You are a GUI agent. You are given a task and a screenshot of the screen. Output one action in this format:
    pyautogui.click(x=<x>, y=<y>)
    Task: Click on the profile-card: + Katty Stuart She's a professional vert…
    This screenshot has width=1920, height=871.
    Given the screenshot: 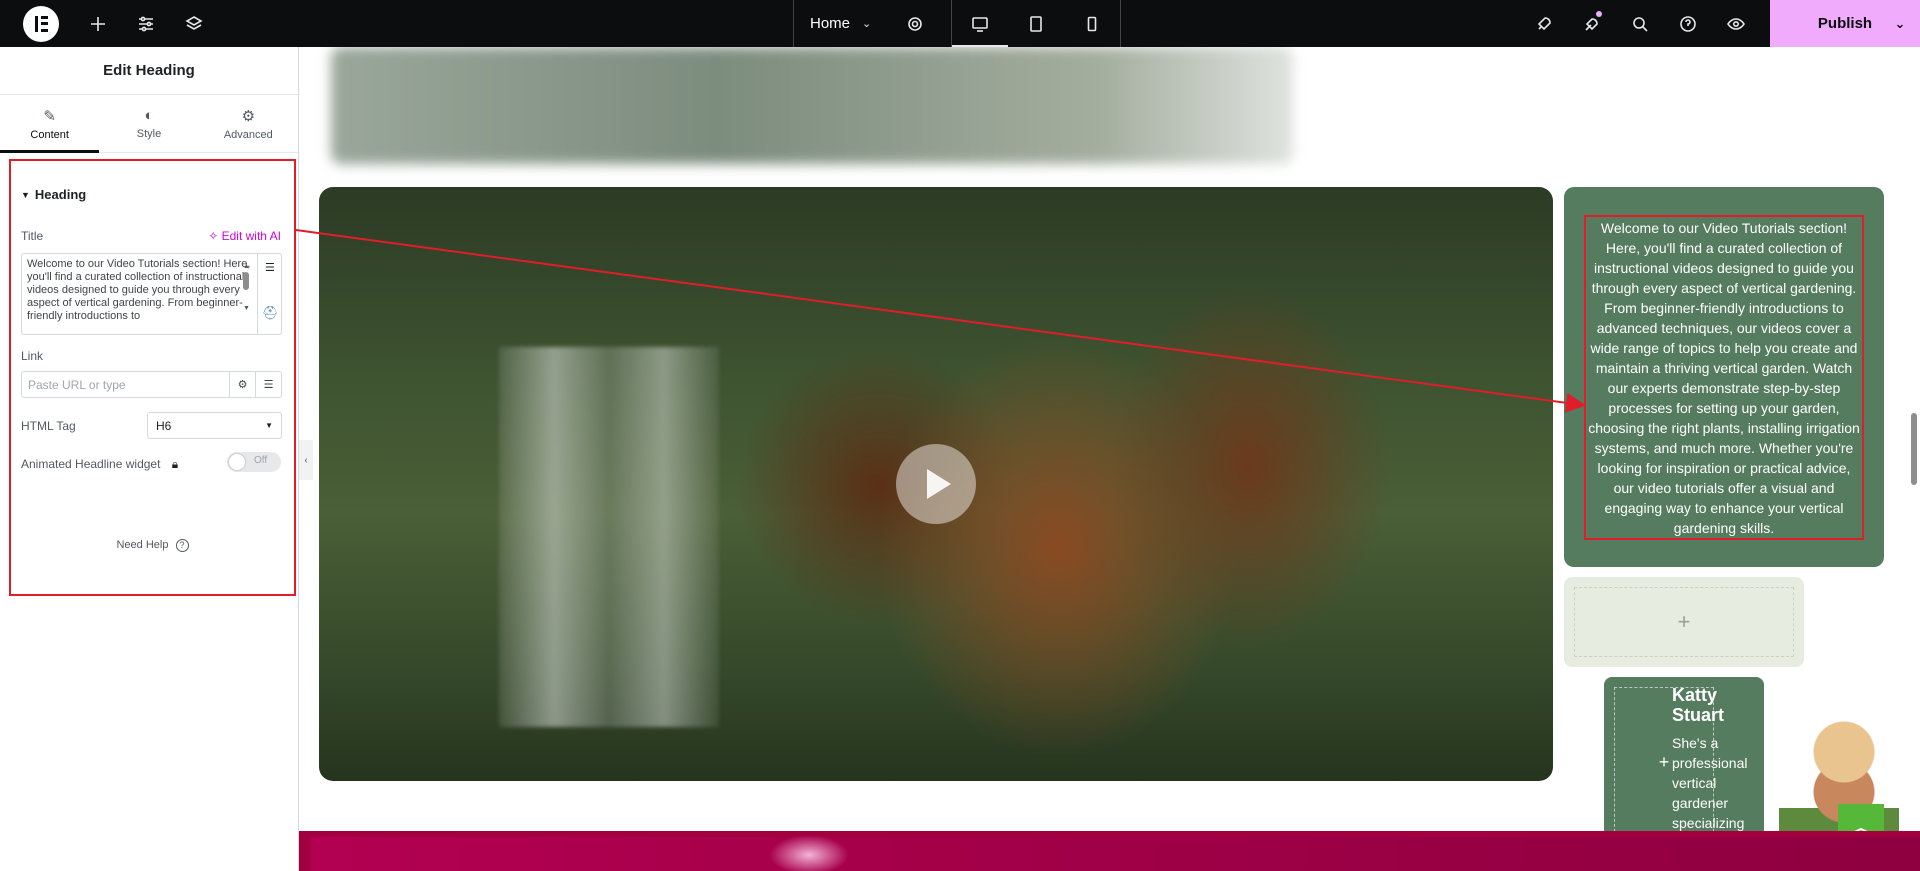 What is the action you would take?
    pyautogui.click(x=1684, y=757)
    